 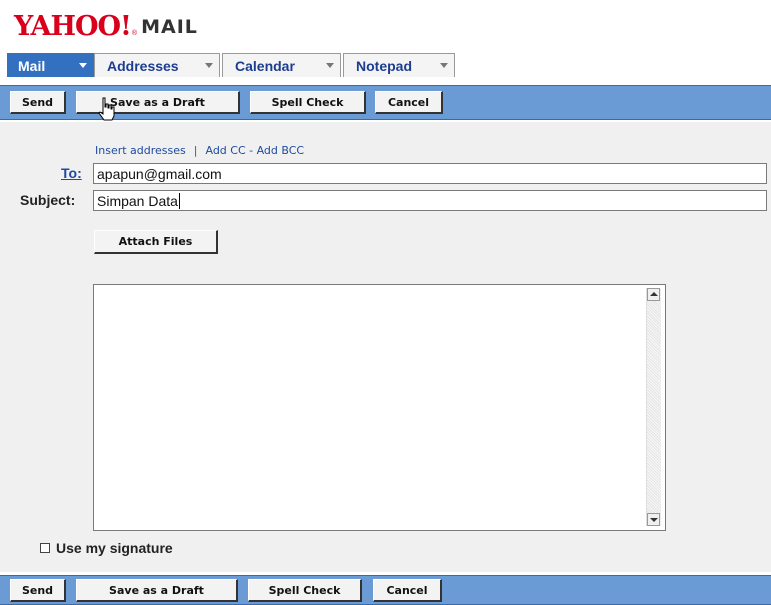 I want to click on tab-addresses-label: Addresses, so click(x=143, y=65).